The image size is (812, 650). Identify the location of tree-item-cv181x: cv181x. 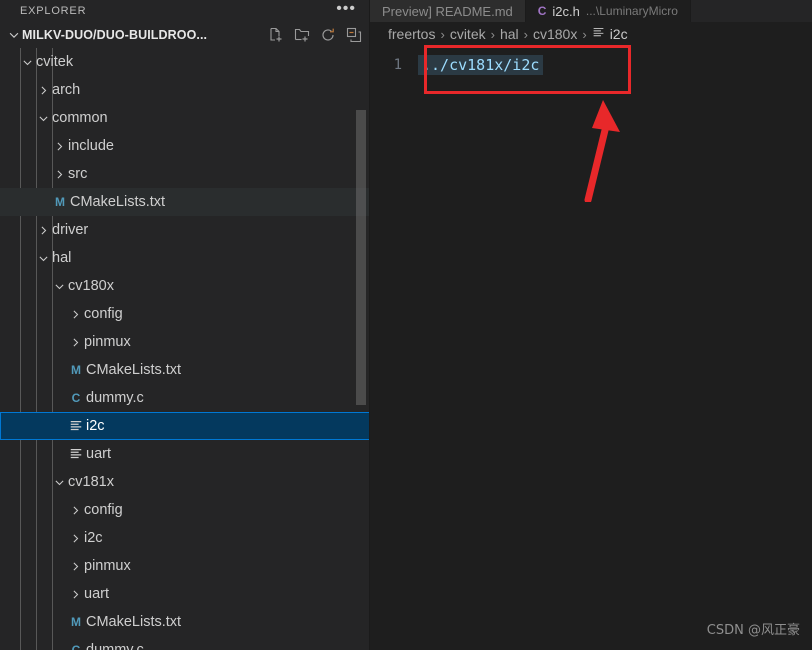
(185, 482).